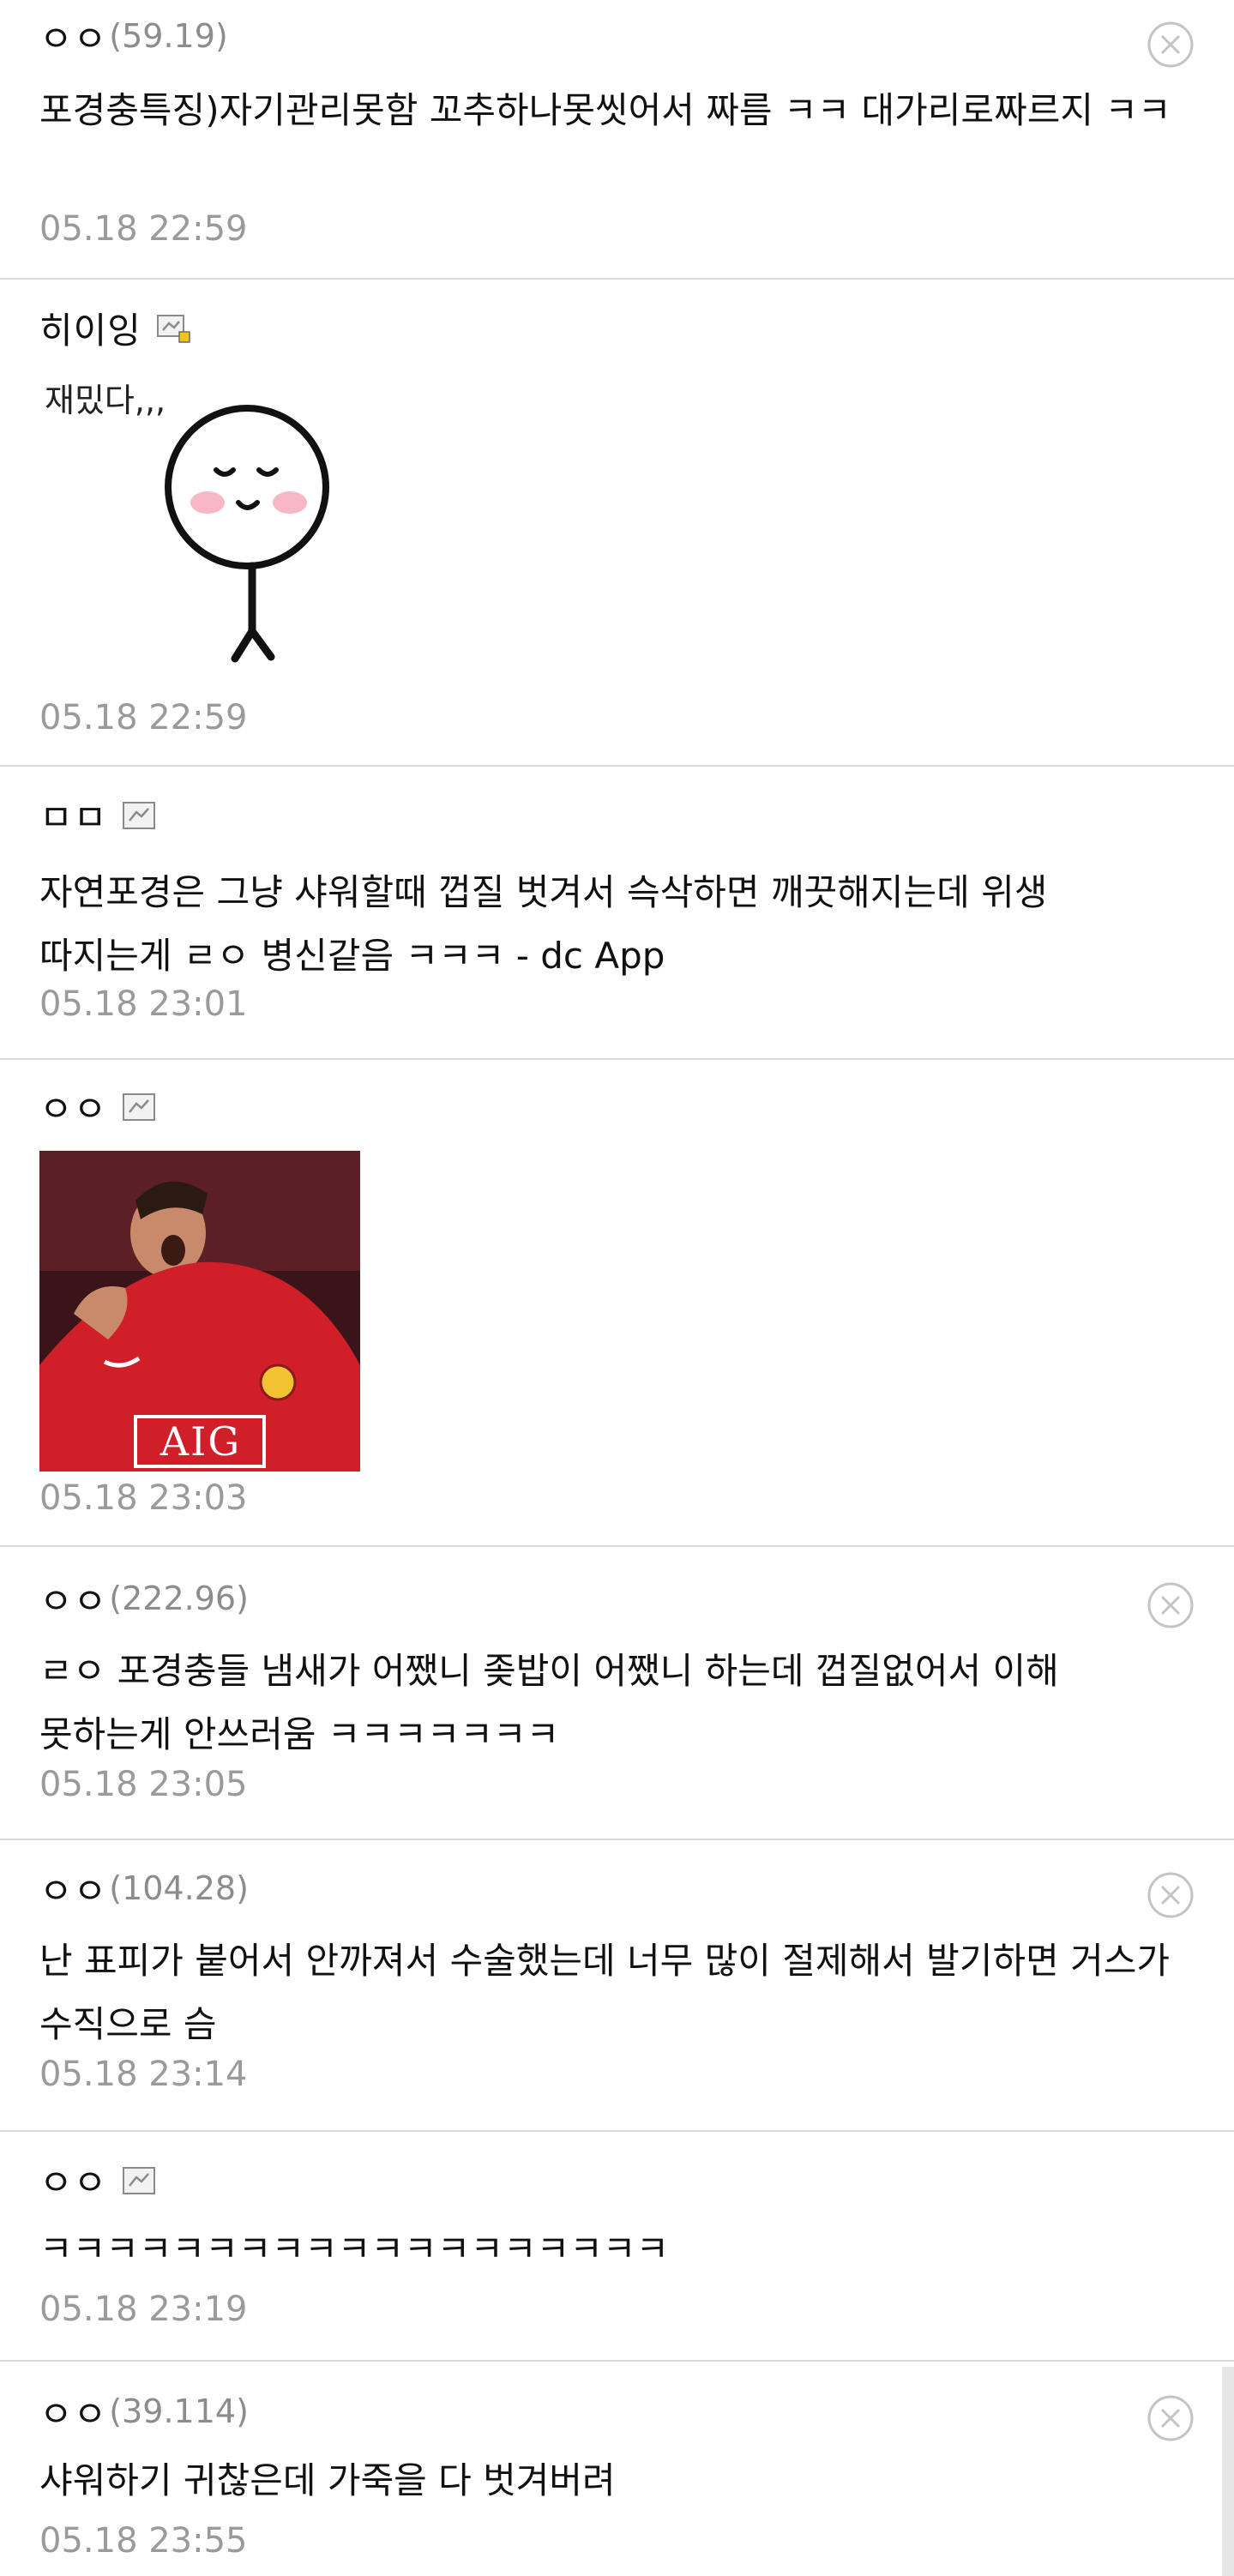 The height and width of the screenshot is (2576, 1234). Describe the element at coordinates (143, 1004) in the screenshot. I see `comment-date: 05.18 23:01` at that location.